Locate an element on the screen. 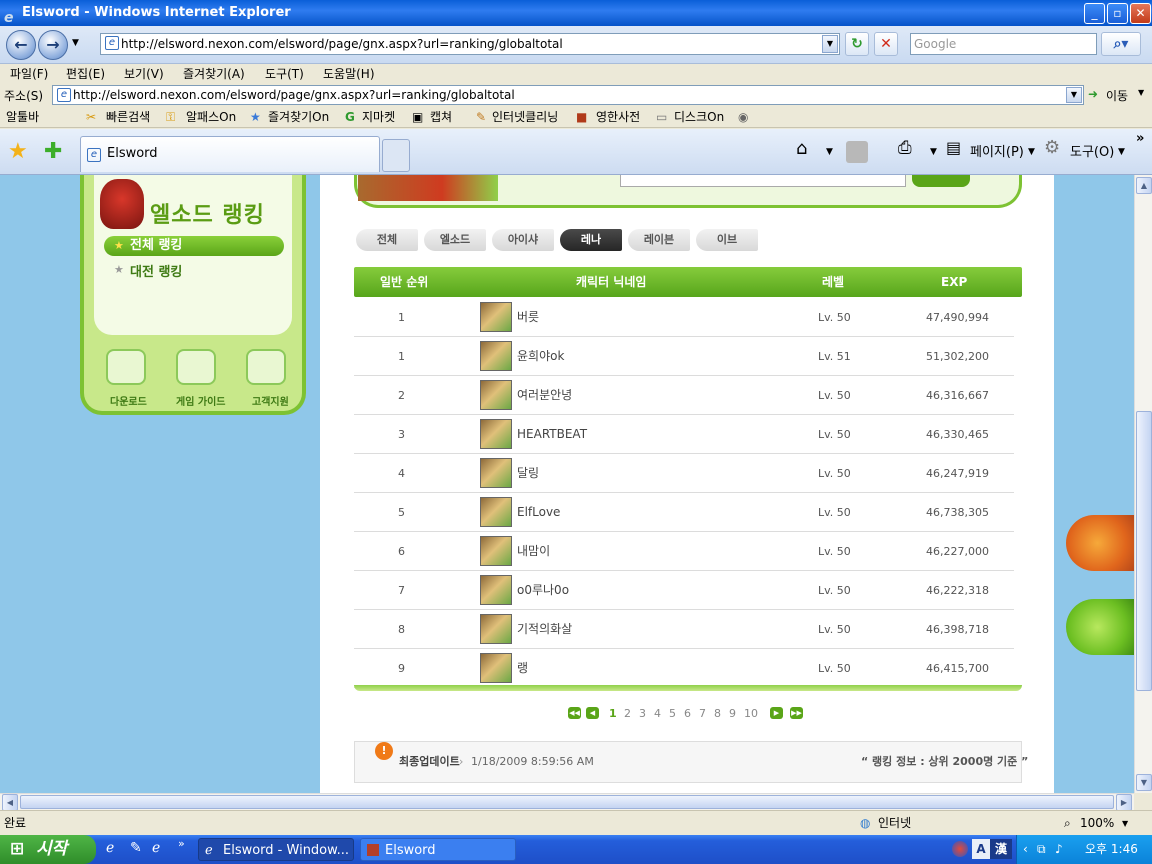  first-page-icon: ◀◀ is located at coordinates (574, 713).